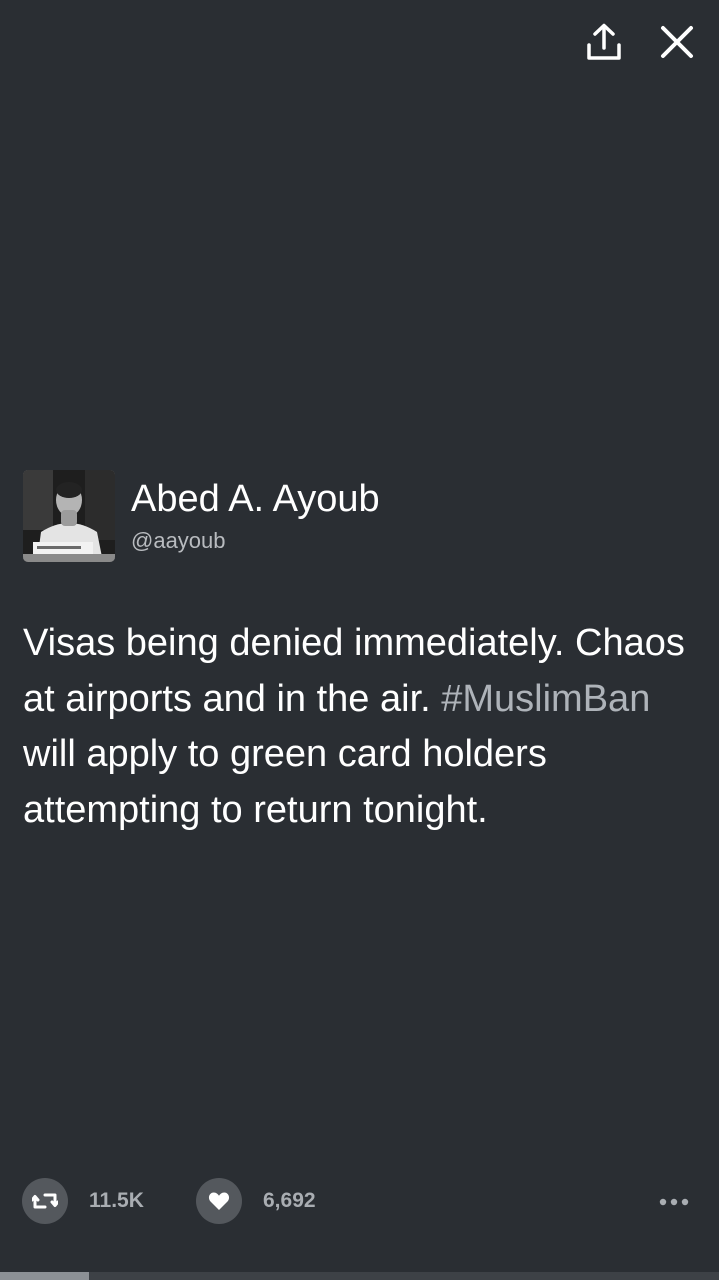 The width and height of the screenshot is (719, 1280). I want to click on close-button, so click(677, 42).